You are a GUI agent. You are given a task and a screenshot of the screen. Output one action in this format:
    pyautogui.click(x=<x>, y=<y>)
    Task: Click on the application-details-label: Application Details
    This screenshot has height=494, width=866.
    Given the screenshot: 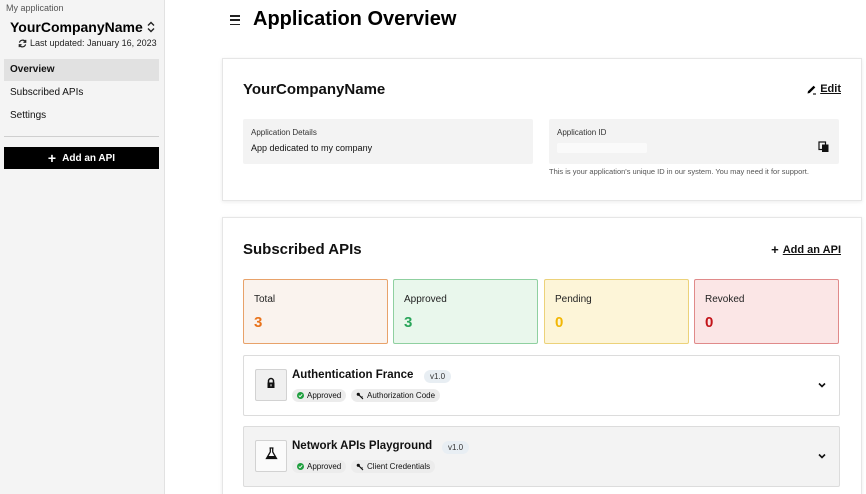 What is the action you would take?
    pyautogui.click(x=284, y=132)
    